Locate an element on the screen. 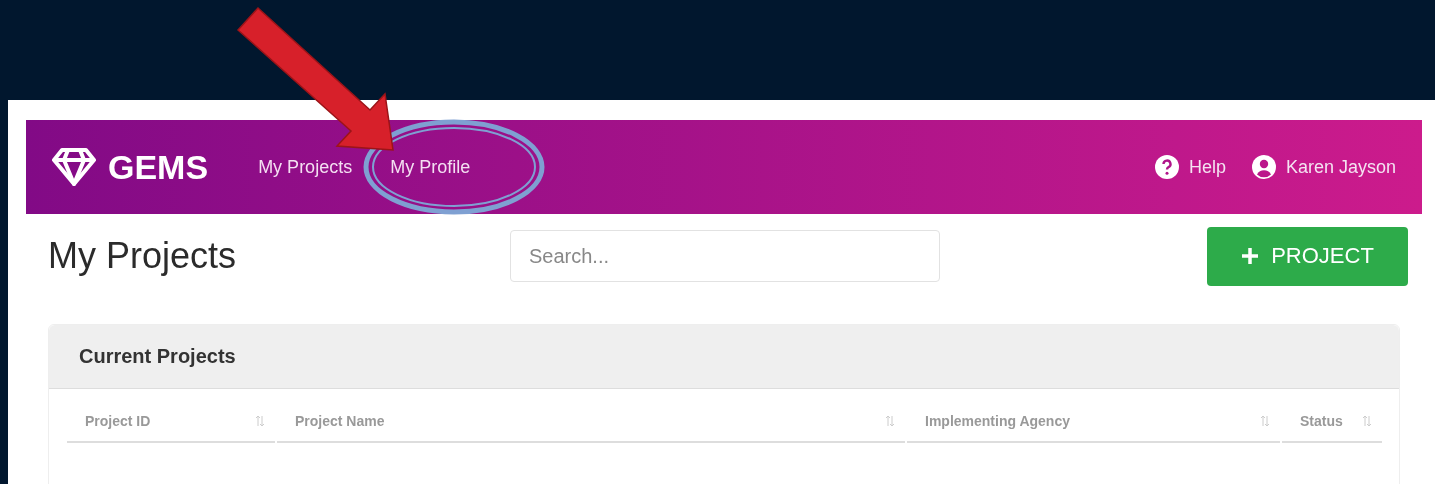  nav-link: My Profile is located at coordinates (430, 167).